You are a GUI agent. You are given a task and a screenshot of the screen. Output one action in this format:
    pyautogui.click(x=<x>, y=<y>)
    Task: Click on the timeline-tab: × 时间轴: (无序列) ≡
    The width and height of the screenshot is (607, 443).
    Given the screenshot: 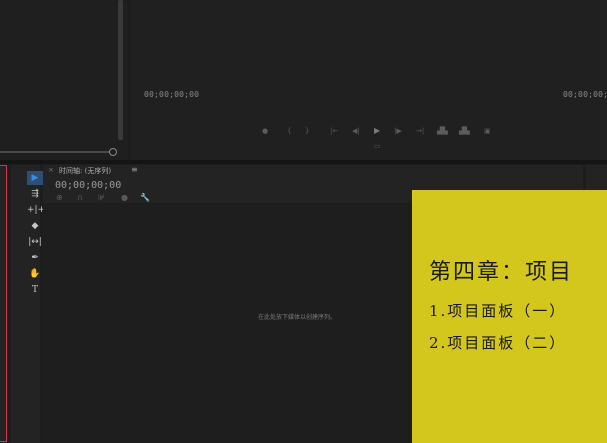 What is the action you would take?
    pyautogui.click(x=95, y=172)
    